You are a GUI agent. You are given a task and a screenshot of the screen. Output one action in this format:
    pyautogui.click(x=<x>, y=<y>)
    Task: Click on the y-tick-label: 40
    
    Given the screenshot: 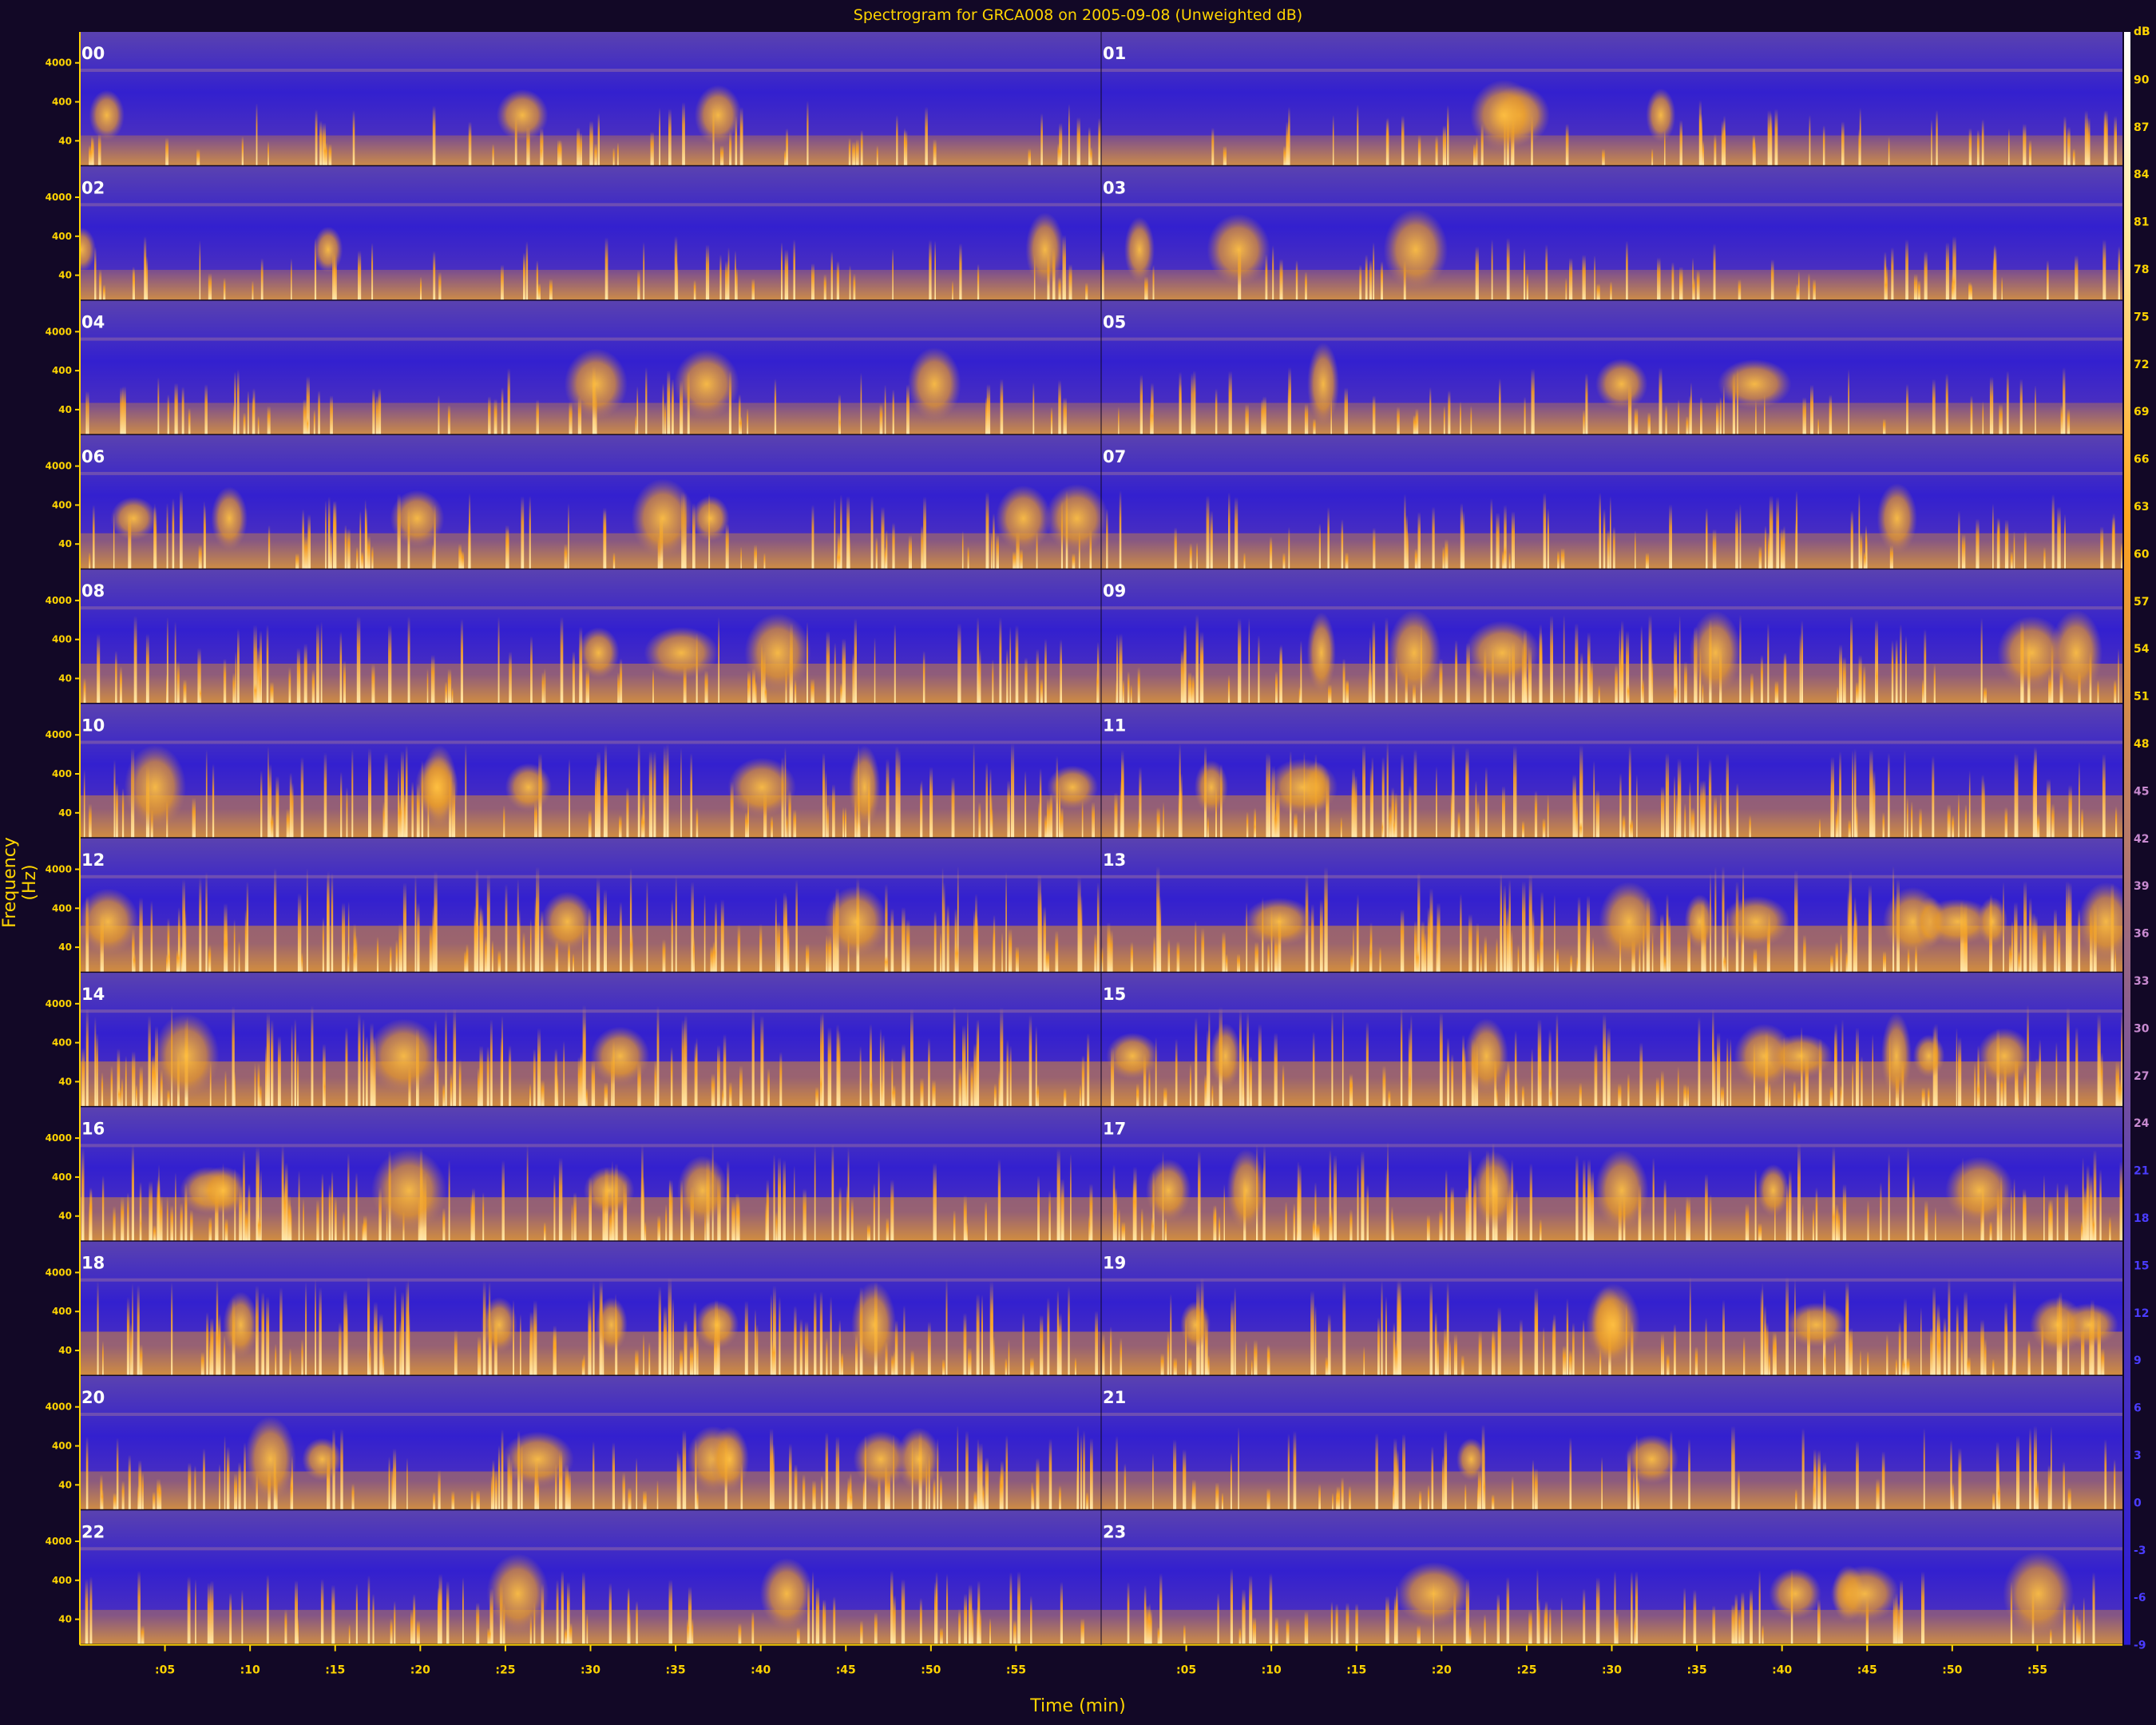 What is the action you would take?
    pyautogui.click(x=65, y=410)
    